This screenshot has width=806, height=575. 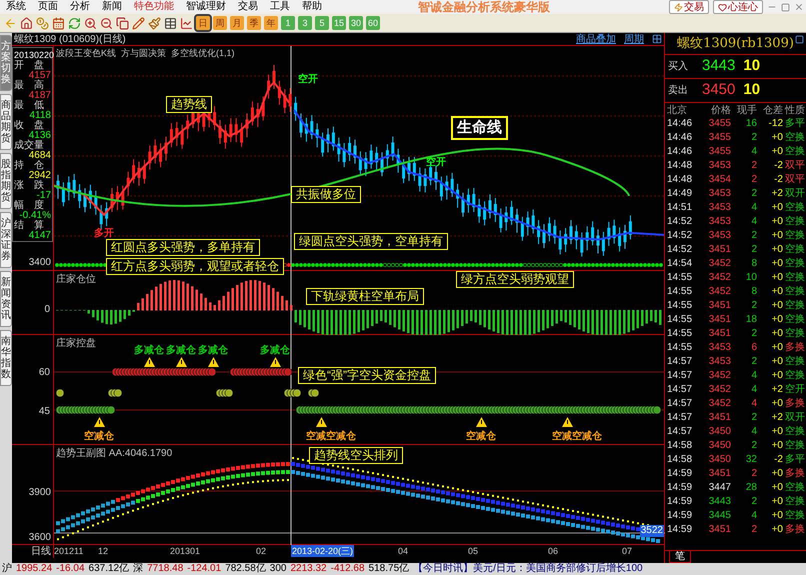 What do you see at coordinates (271, 23) in the screenshot?
I see `period-button: 年` at bounding box center [271, 23].